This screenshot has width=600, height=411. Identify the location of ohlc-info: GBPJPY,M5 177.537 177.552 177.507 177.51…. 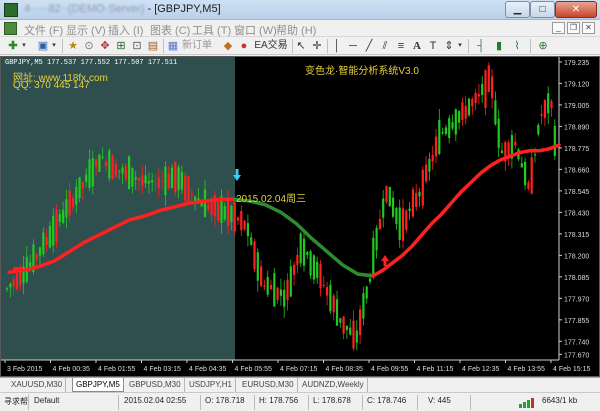
(91, 63).